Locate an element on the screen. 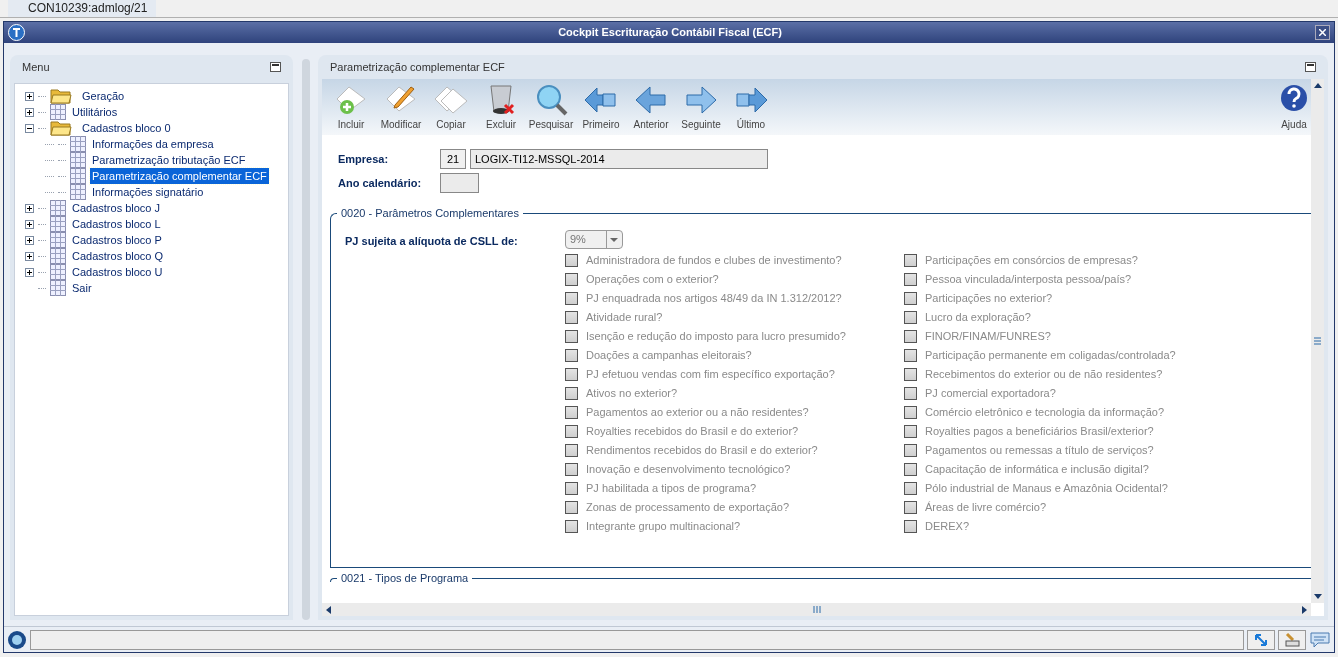 This screenshot has height=657, width=1338. right-arrow-icon is located at coordinates (701, 100).